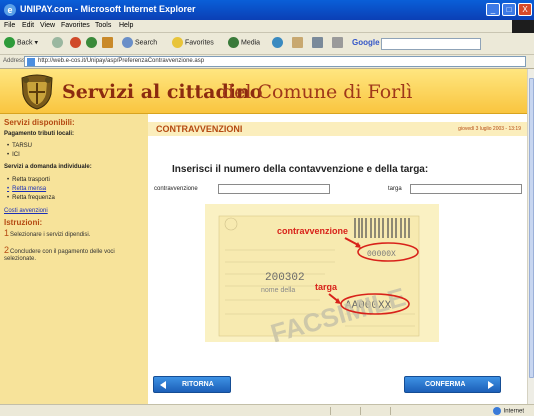  Describe the element at coordinates (28, 180) in the screenshot. I see `sidebar-item-retta-trasporti: Retta trasporti` at that location.